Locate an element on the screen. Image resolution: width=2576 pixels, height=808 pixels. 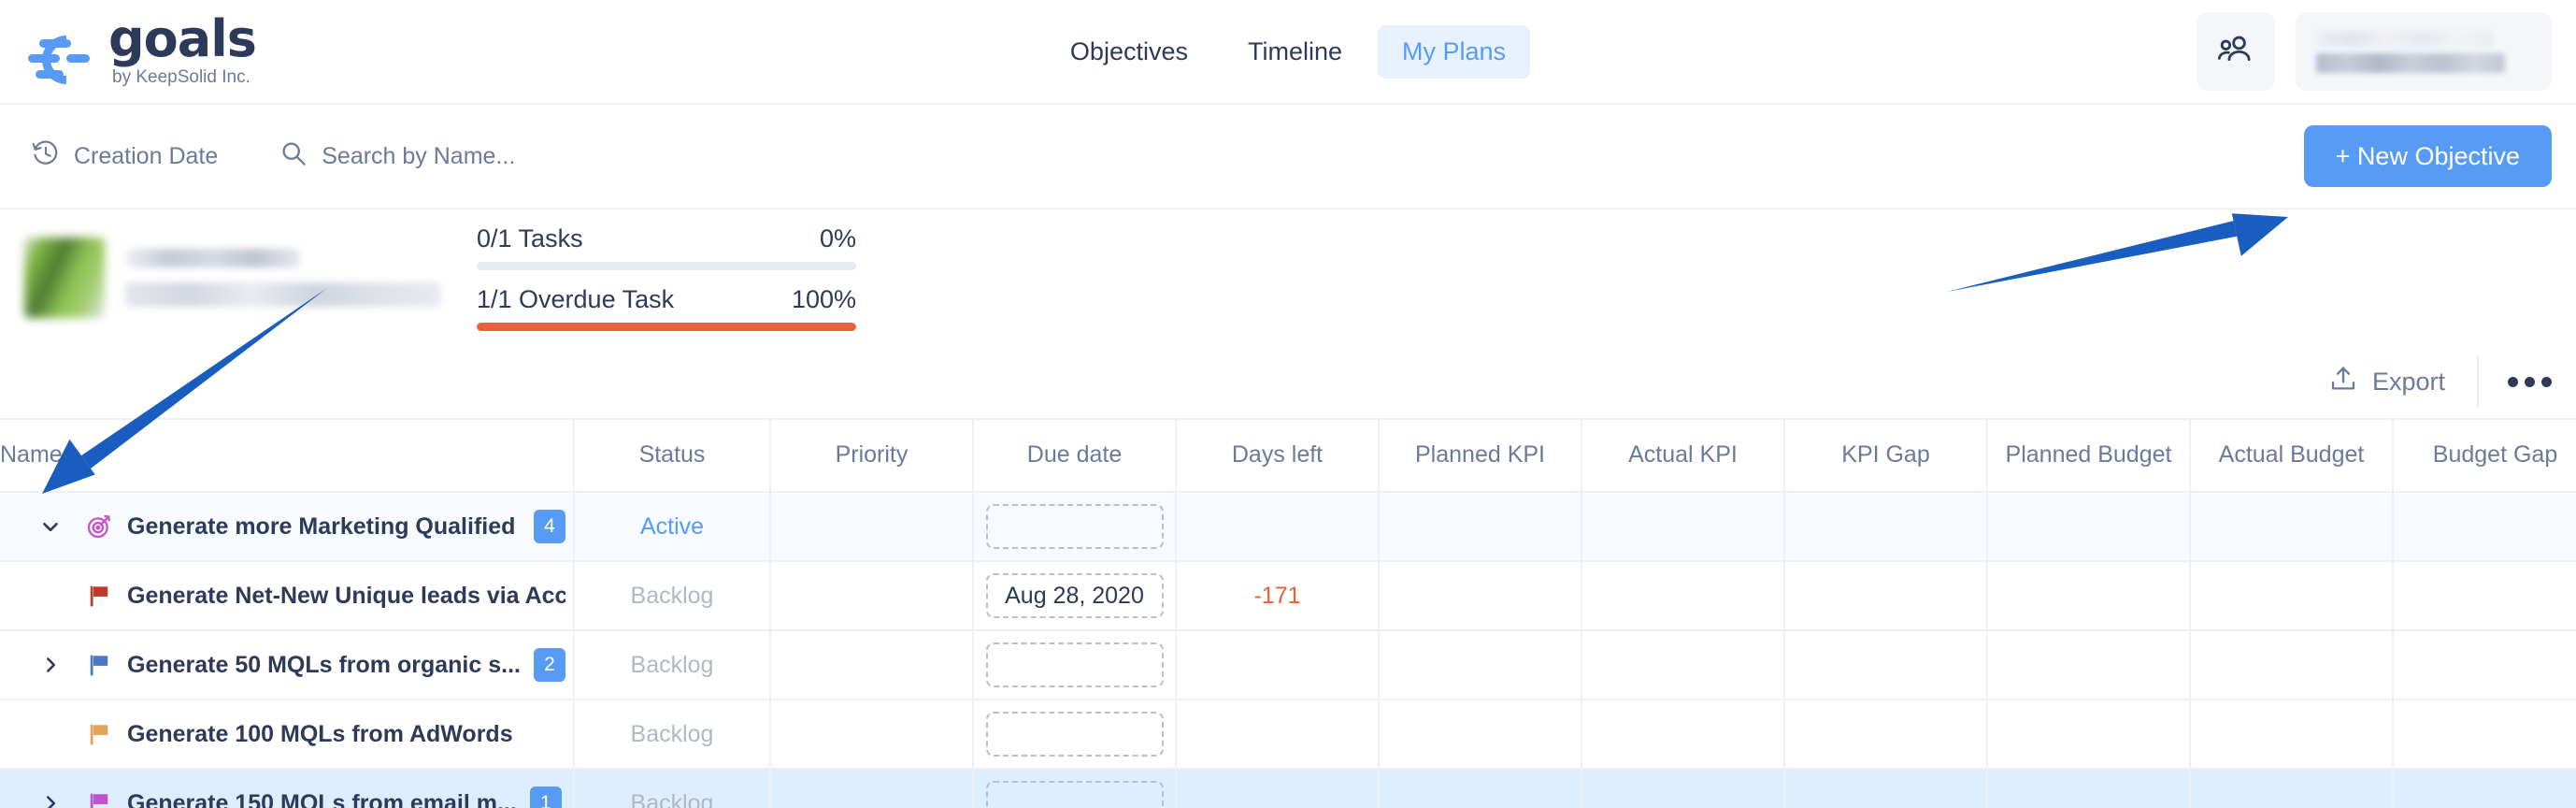
tab-timeline: Timeline is located at coordinates (1295, 52).